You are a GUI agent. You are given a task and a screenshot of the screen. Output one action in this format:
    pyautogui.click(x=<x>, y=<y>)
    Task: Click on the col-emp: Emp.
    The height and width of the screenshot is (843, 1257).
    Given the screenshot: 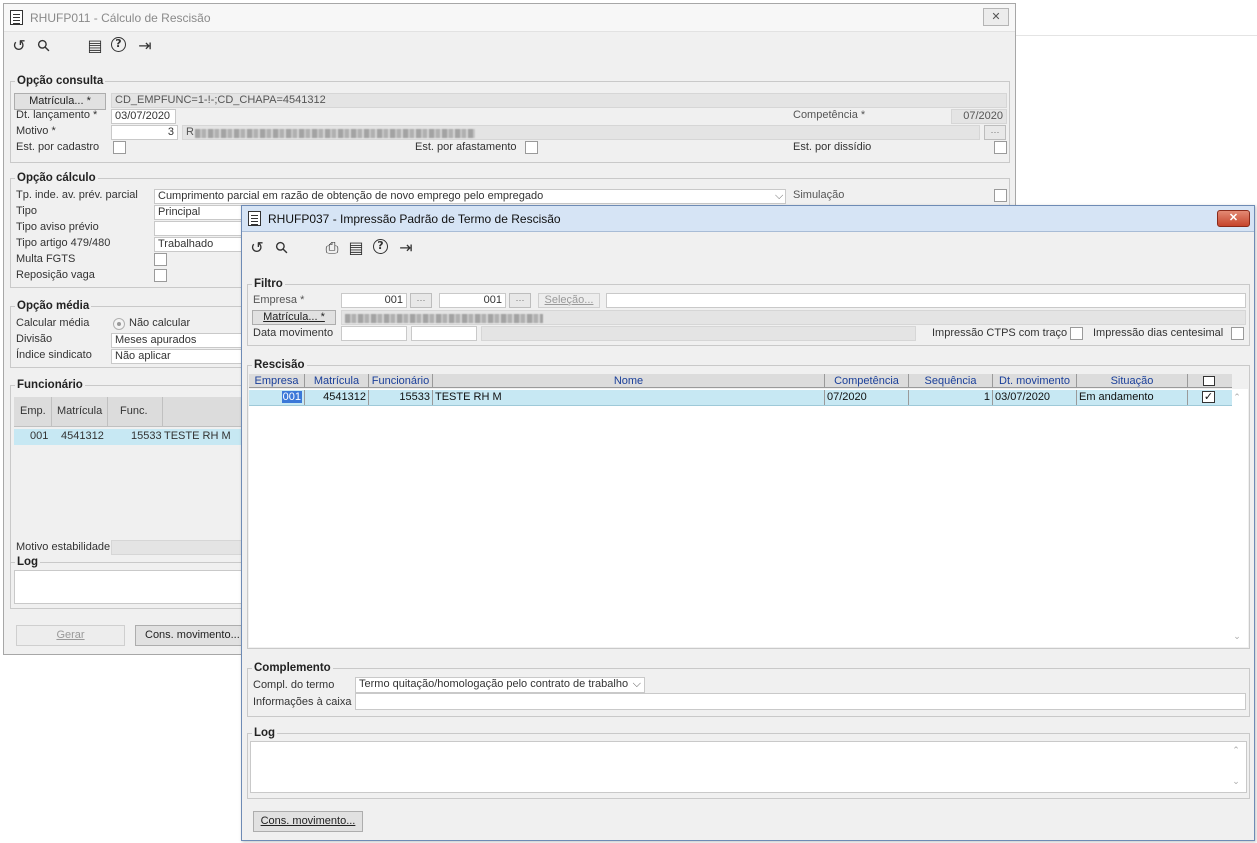 What is the action you would take?
    pyautogui.click(x=33, y=411)
    